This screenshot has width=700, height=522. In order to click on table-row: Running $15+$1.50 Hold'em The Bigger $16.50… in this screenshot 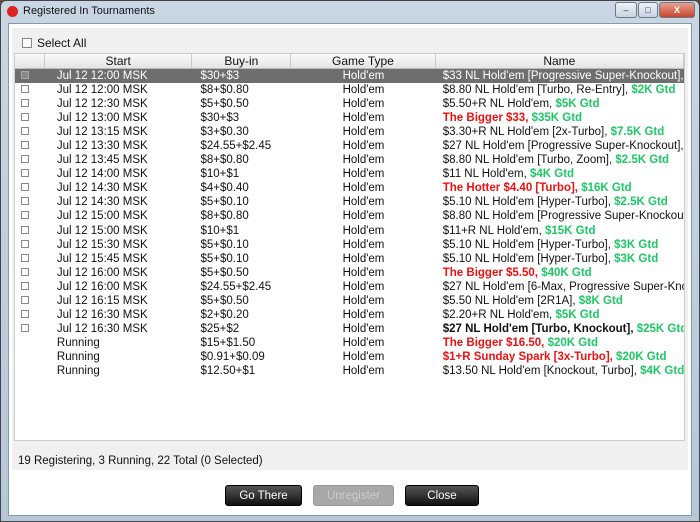, I will do `click(349, 343)`.